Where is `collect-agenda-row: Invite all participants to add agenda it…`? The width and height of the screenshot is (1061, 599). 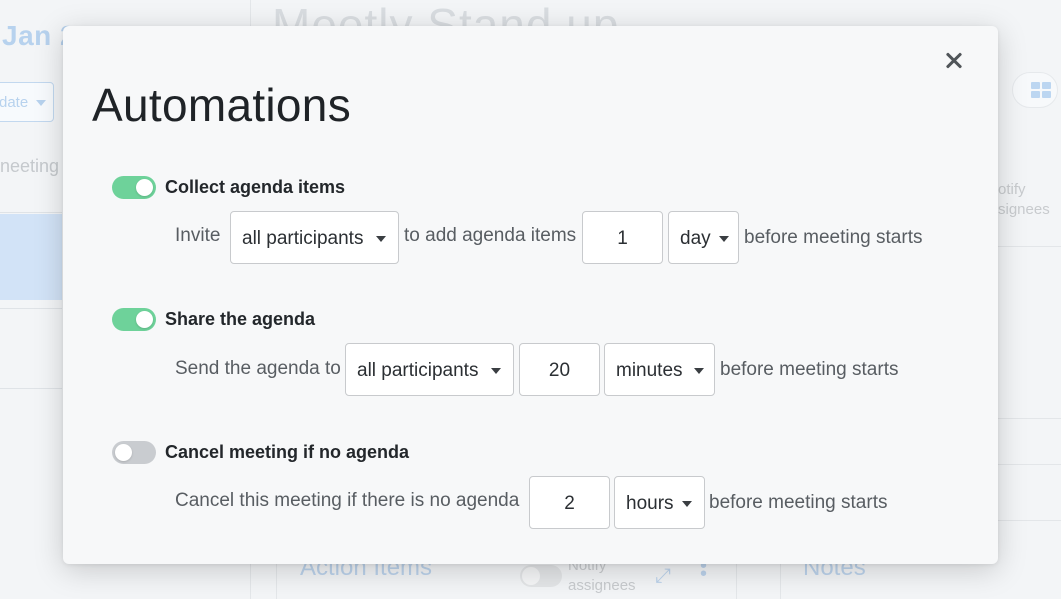
collect-agenda-row: Invite all participants to add agenda it… is located at coordinates (530, 237).